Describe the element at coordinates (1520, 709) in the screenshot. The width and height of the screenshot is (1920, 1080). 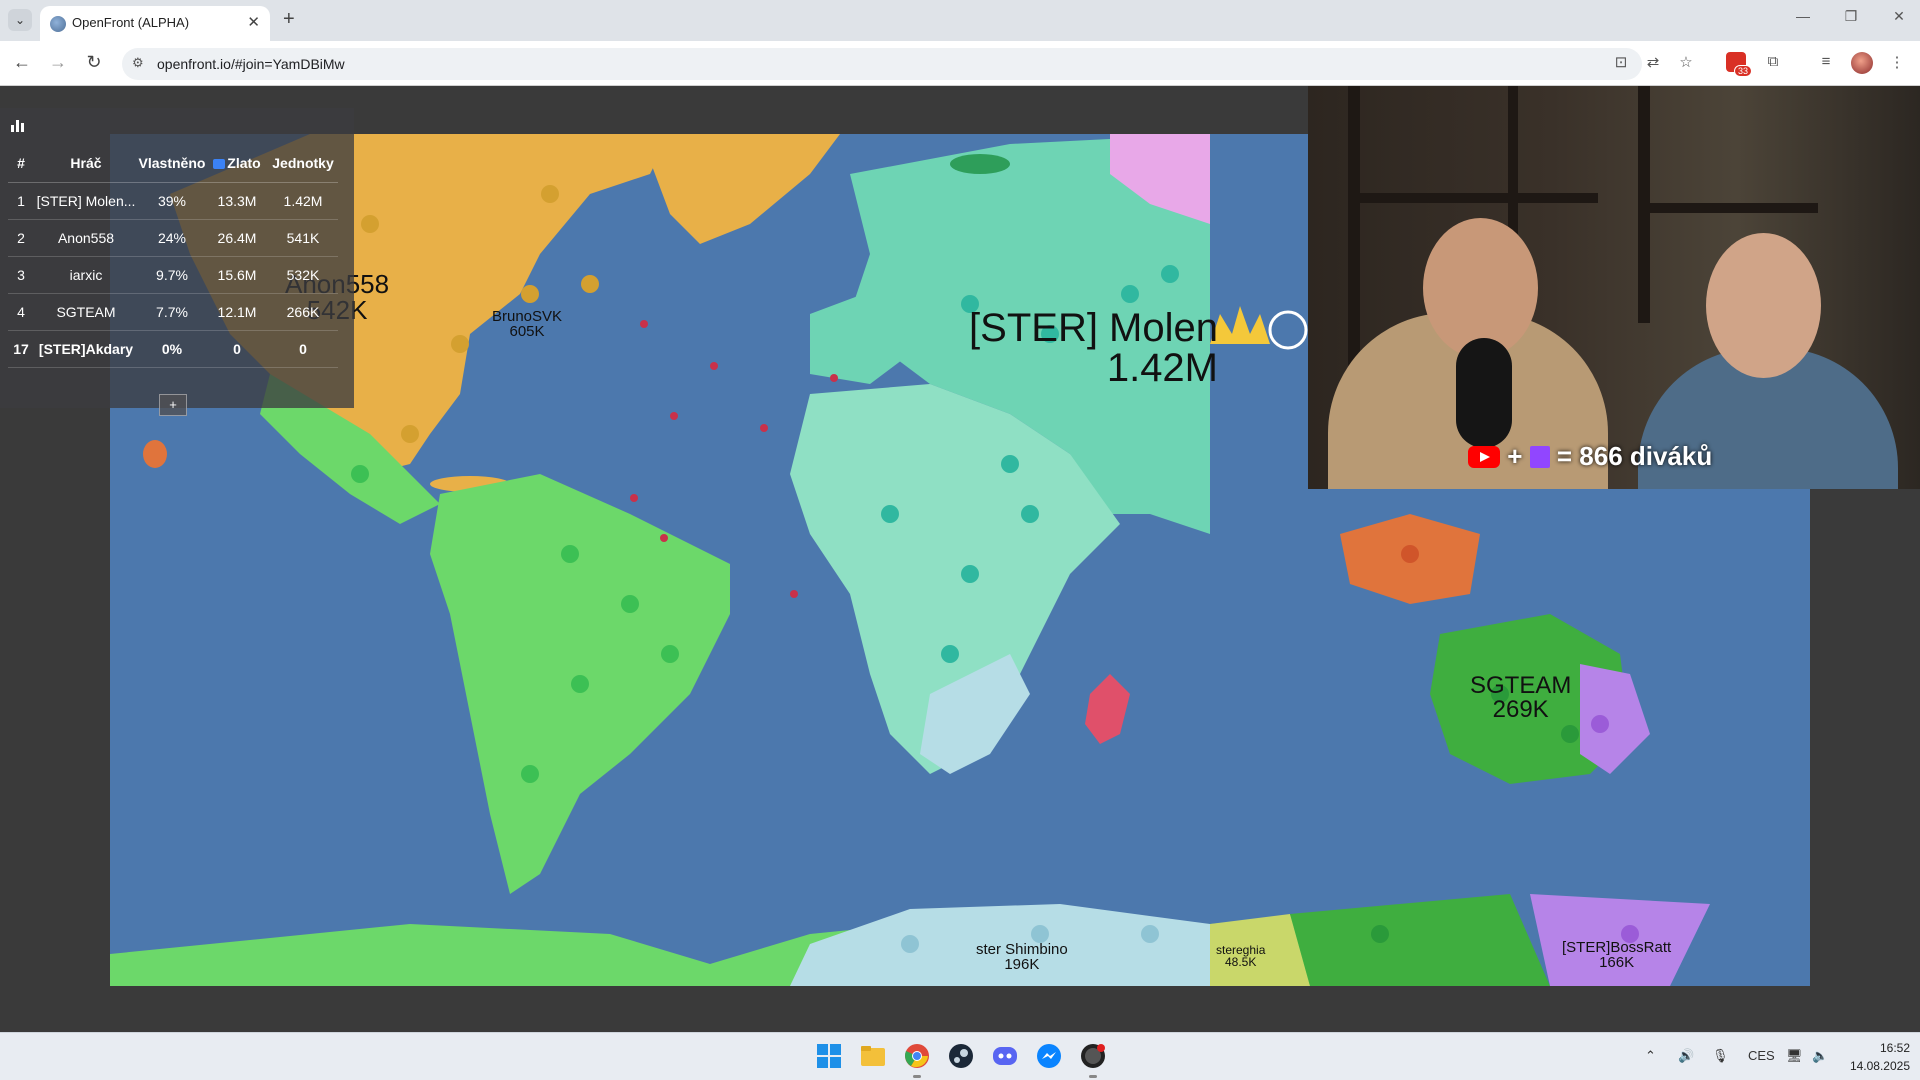
I see `player-troops-text: 269K` at that location.